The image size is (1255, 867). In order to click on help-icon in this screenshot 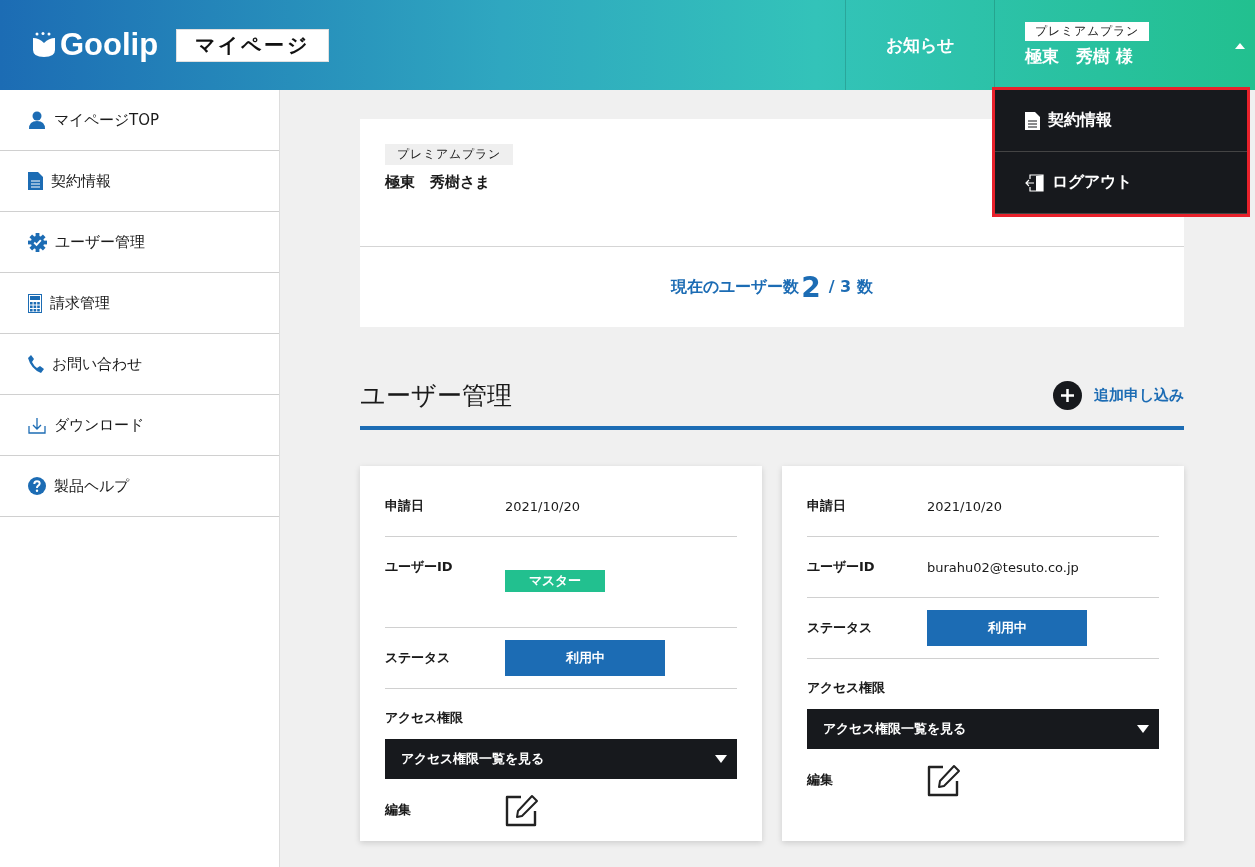, I will do `click(37, 486)`.